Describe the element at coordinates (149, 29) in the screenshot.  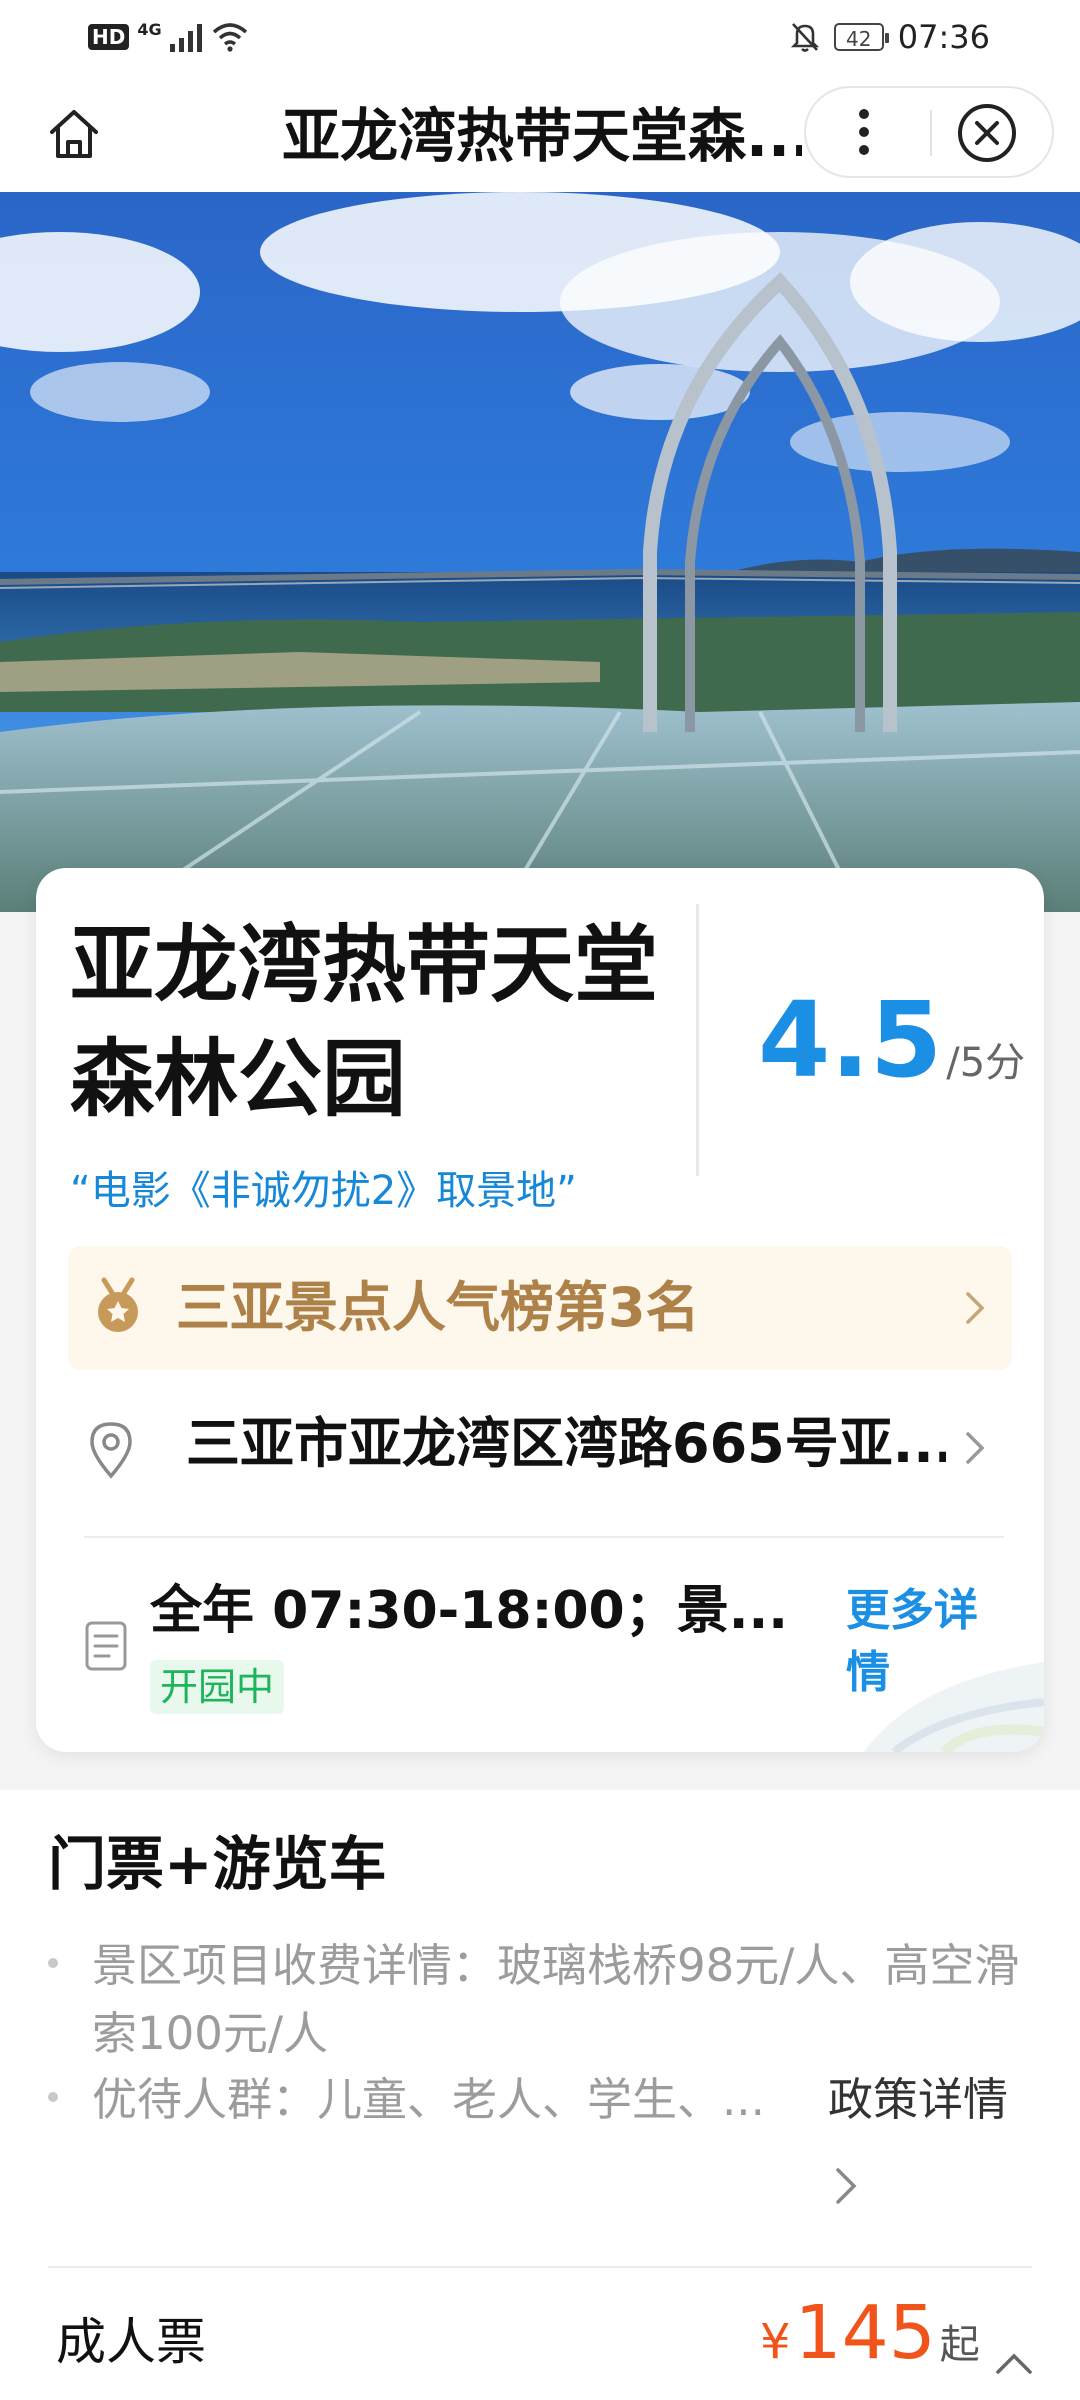
I see `network-type: 4G` at that location.